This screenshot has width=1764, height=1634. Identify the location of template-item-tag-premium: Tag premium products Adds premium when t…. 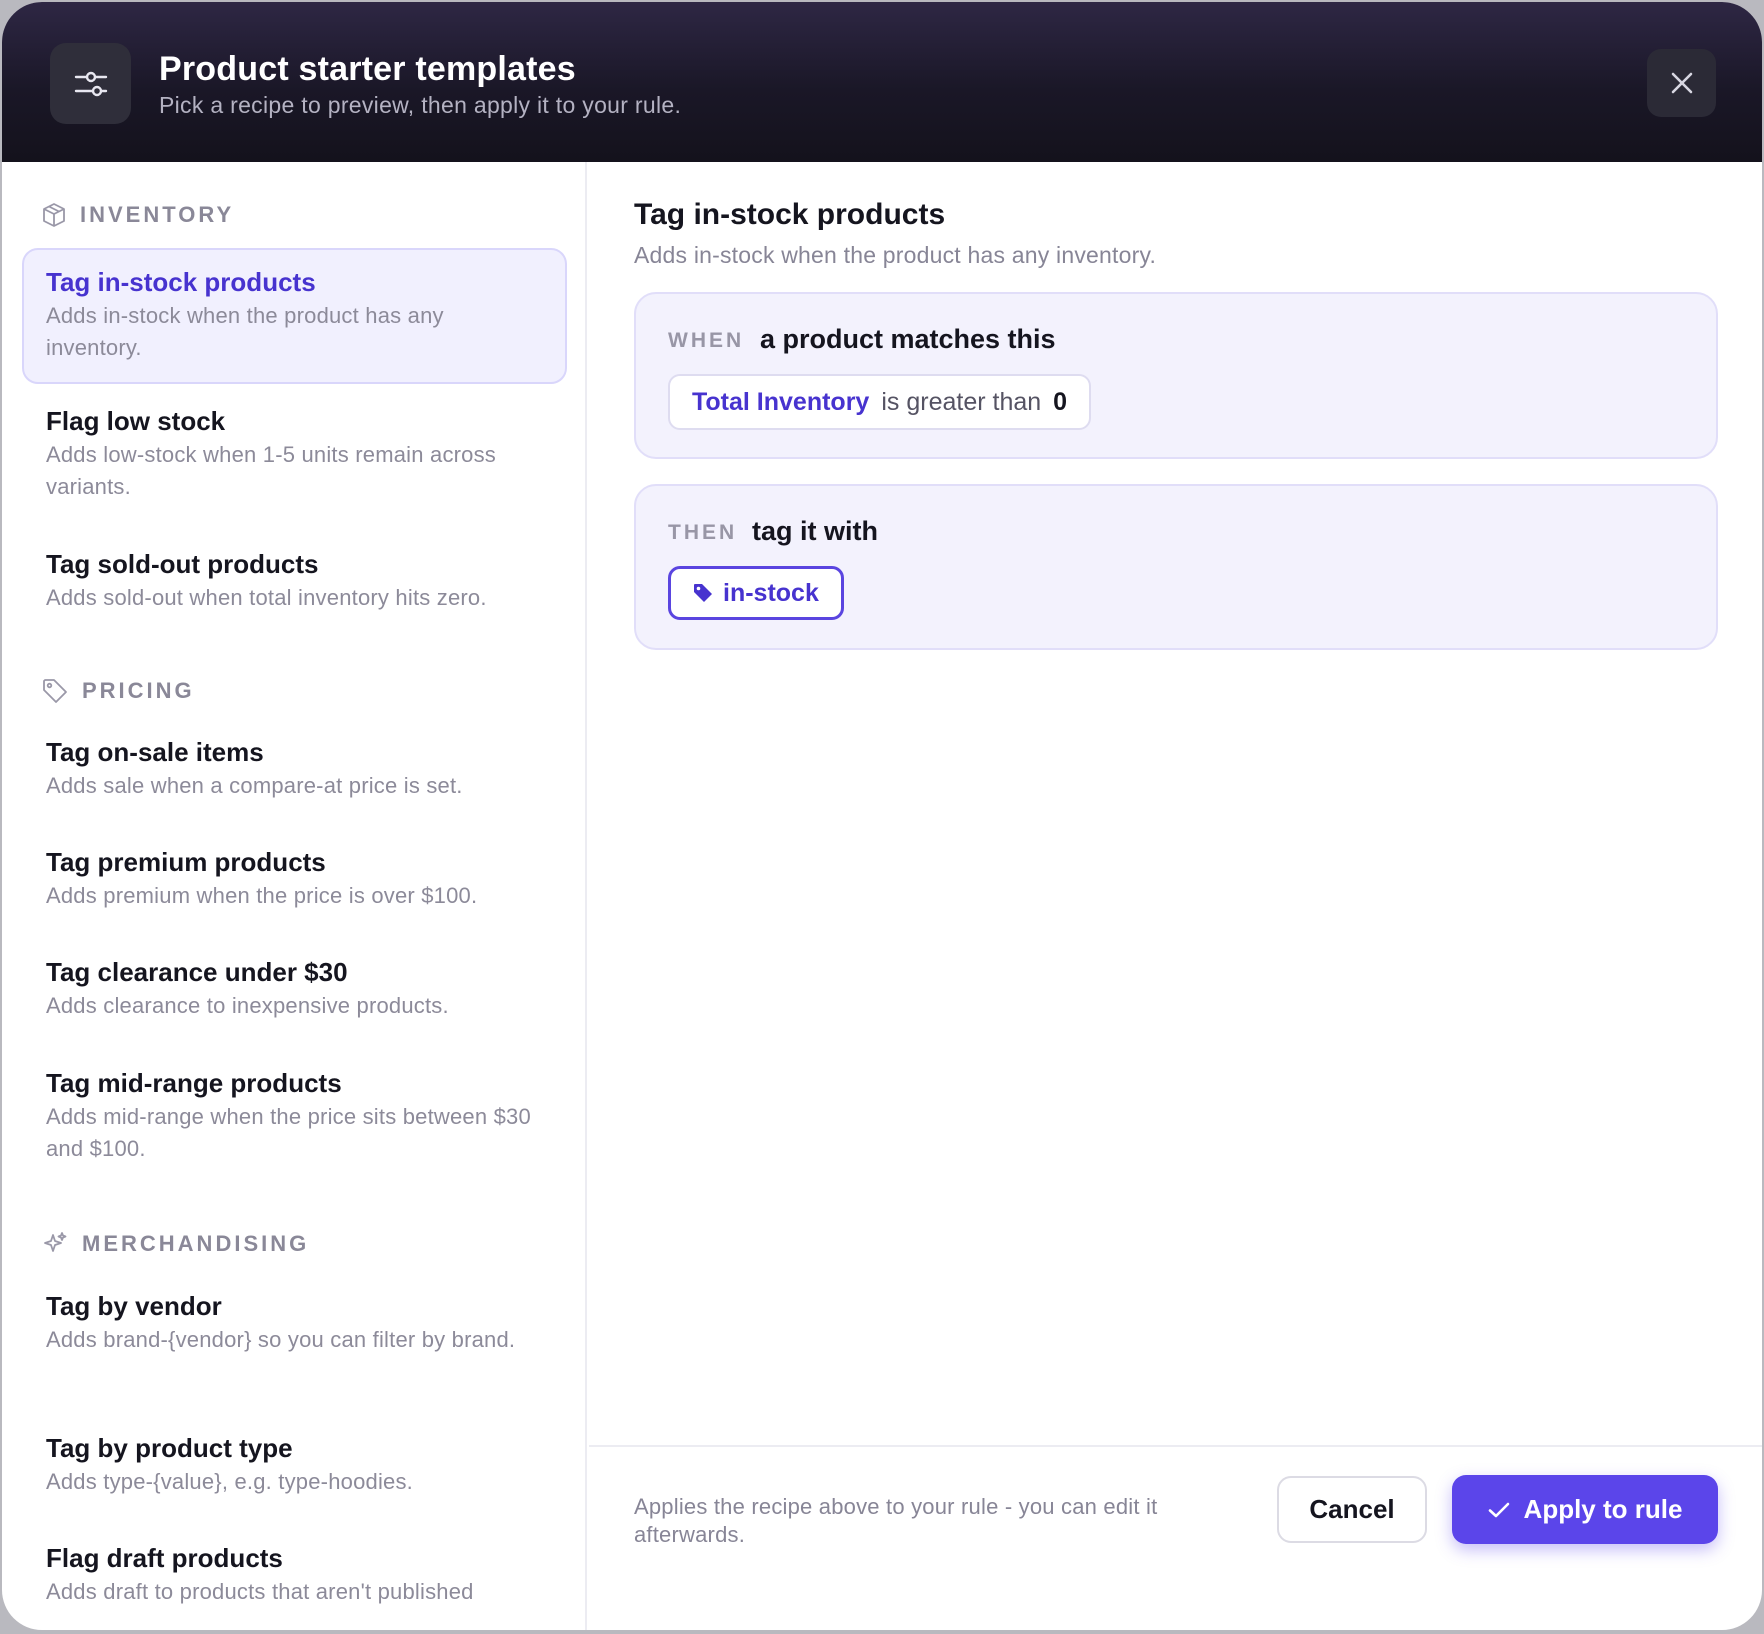
(294, 878).